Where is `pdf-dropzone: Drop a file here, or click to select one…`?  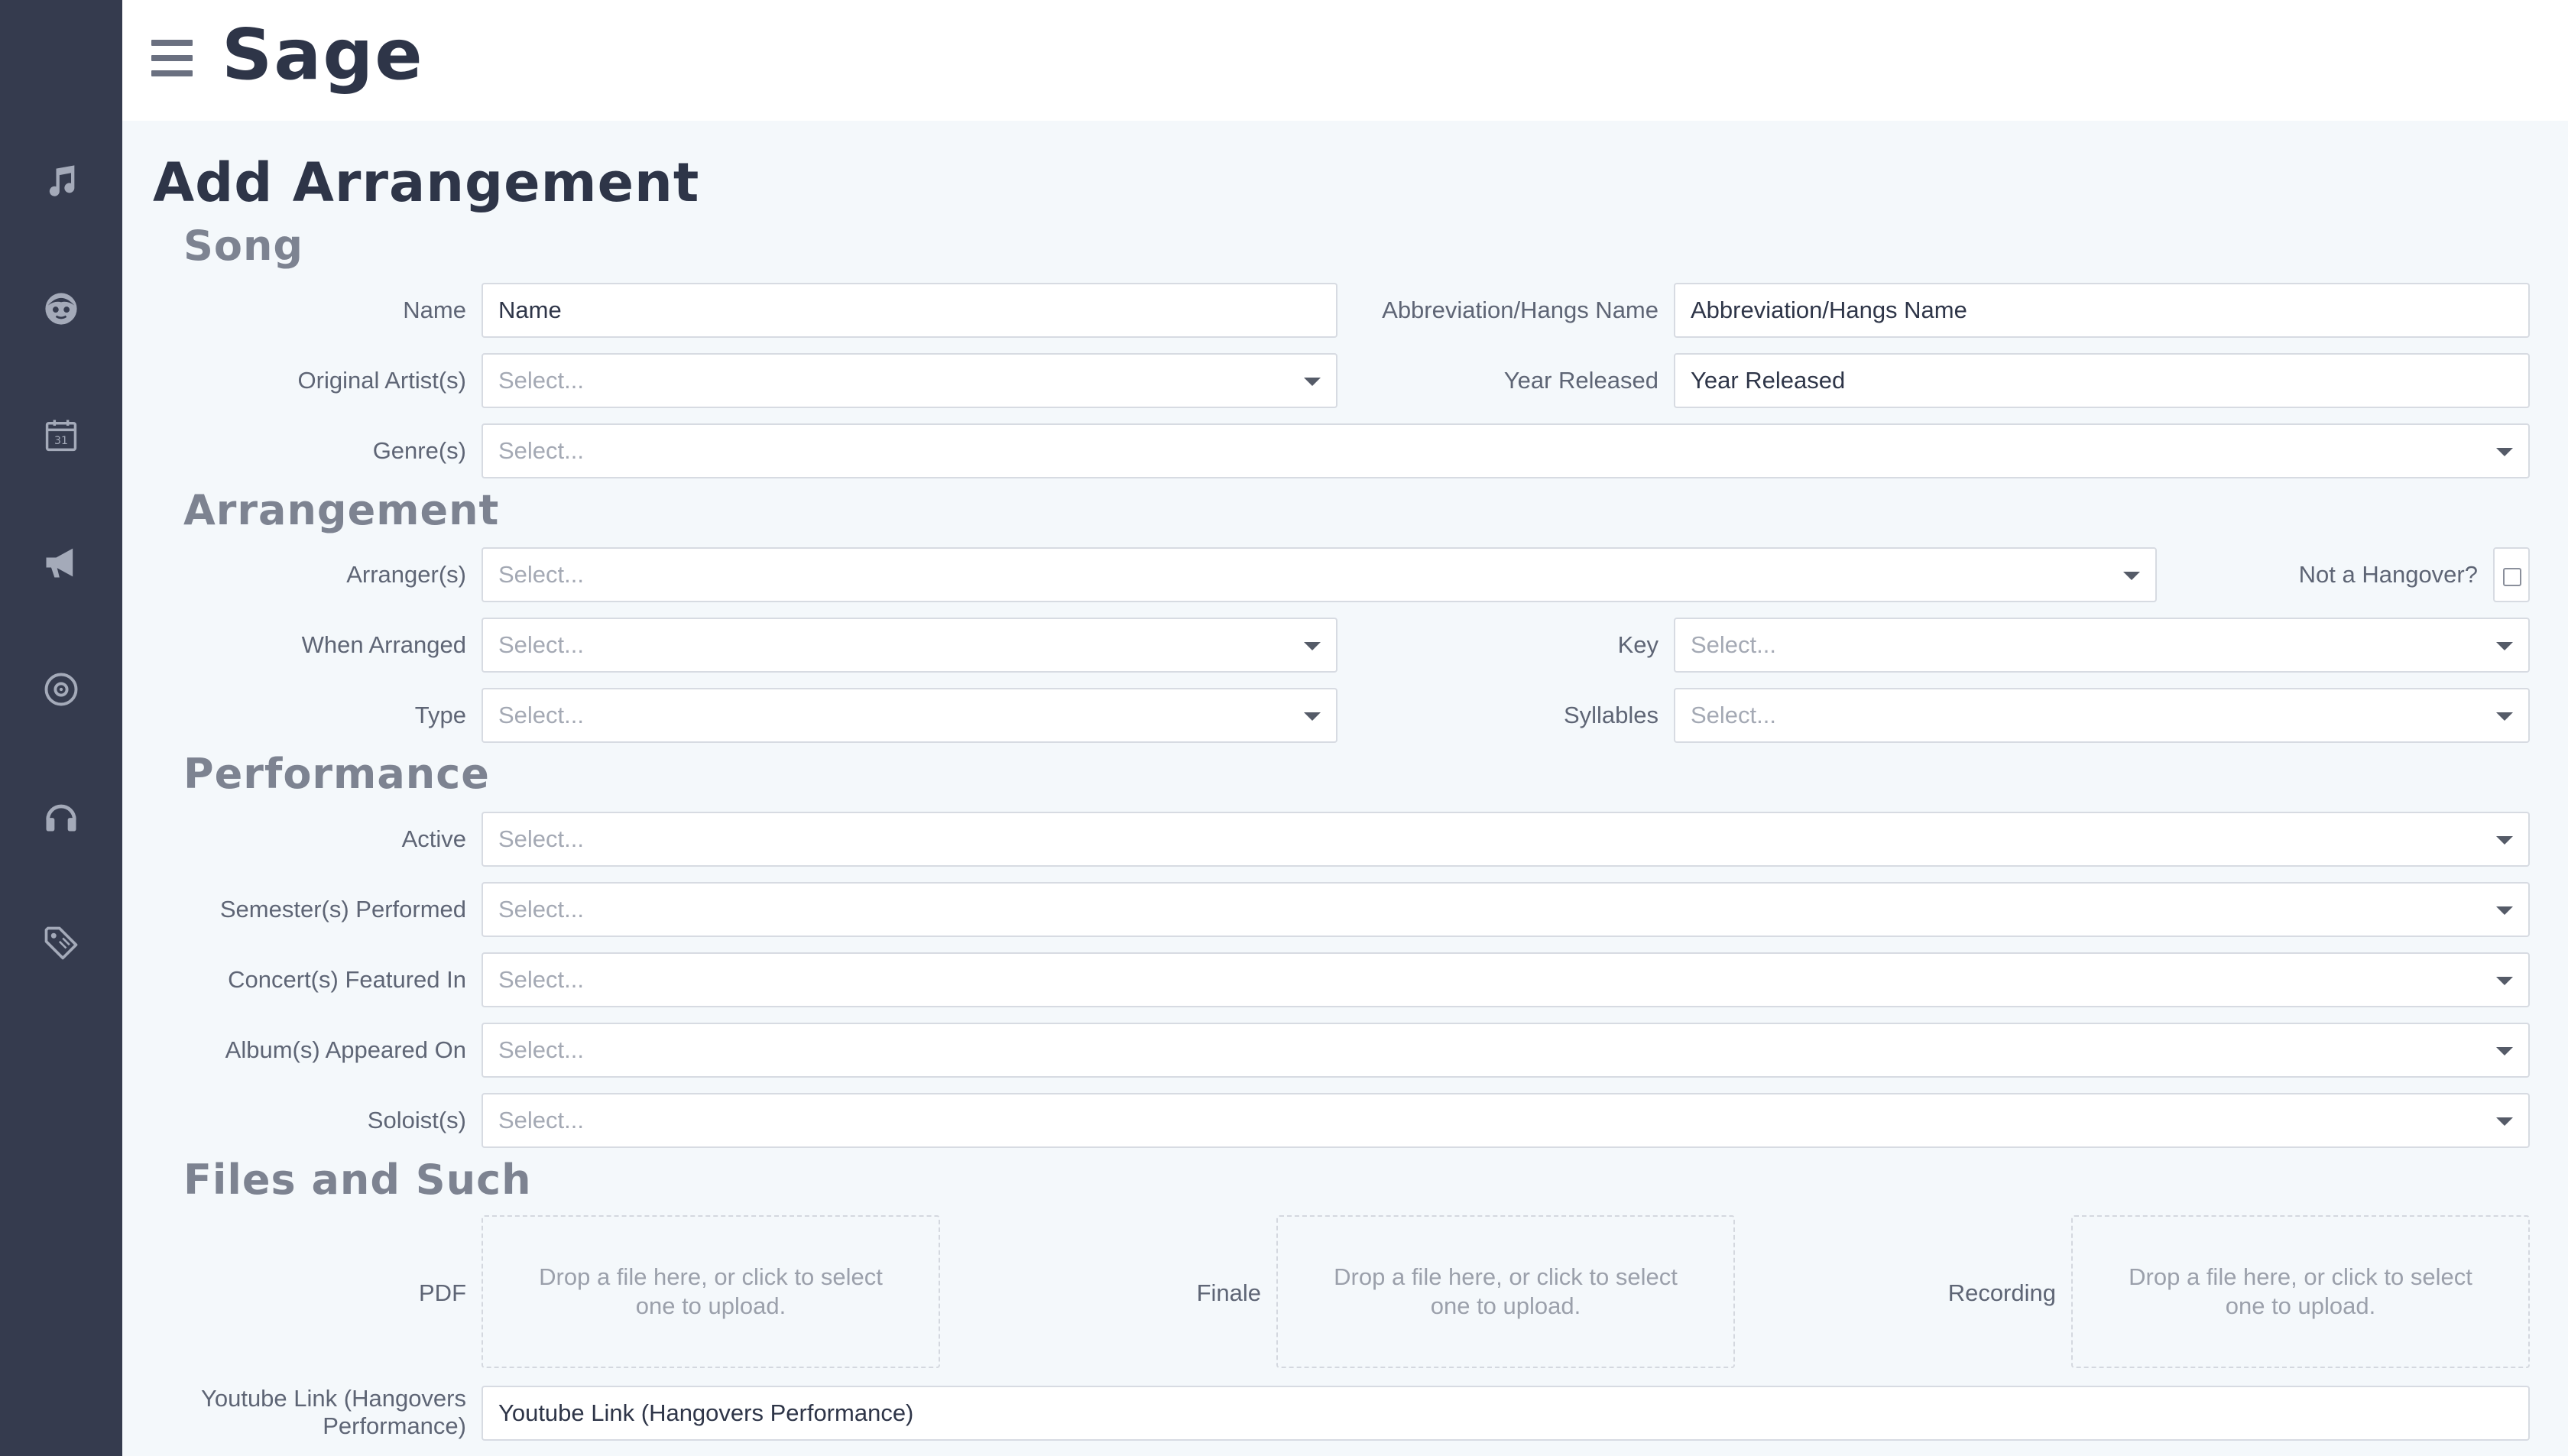 pdf-dropzone: Drop a file here, or click to select one… is located at coordinates (710, 1291).